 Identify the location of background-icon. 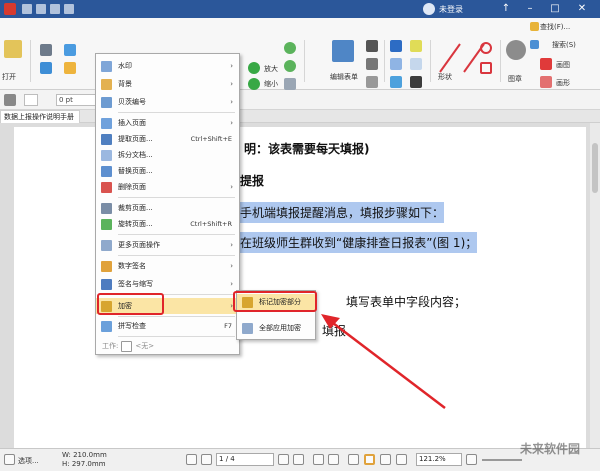
(106, 84).